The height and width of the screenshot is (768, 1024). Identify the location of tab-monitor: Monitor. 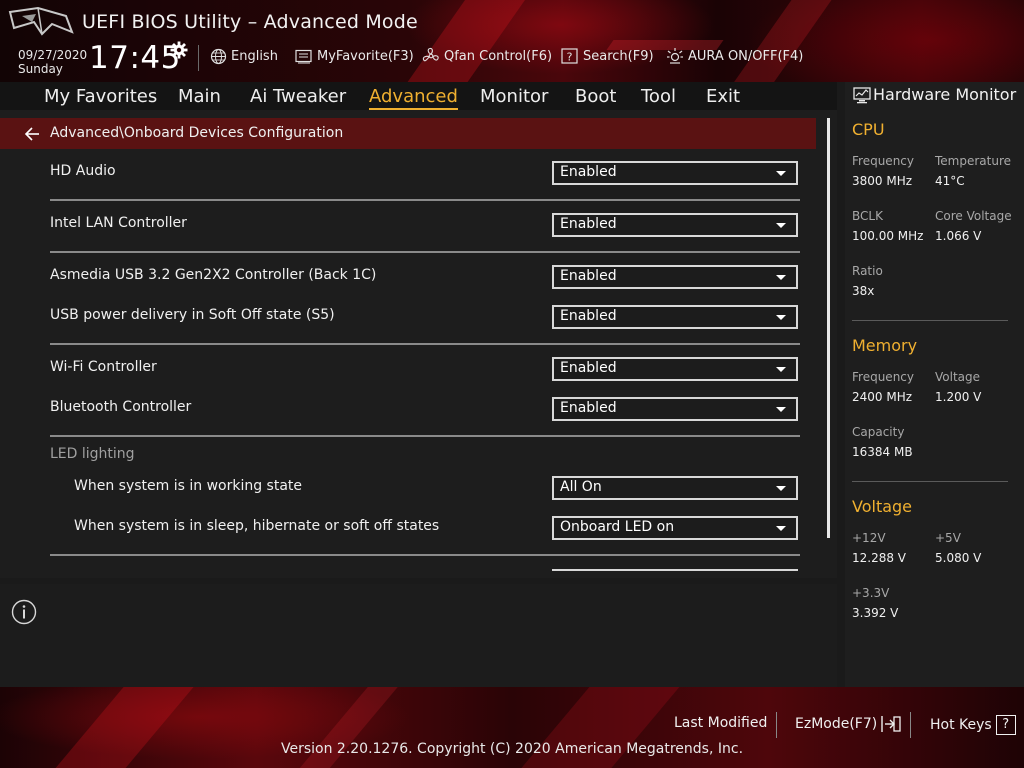
(514, 96).